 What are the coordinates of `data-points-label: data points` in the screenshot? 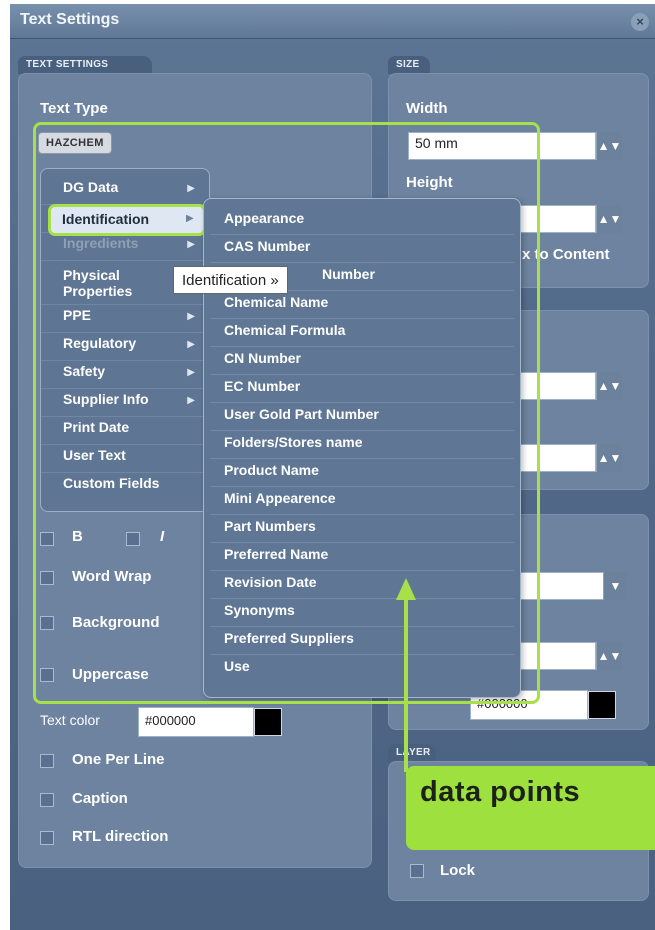 It's located at (500, 792).